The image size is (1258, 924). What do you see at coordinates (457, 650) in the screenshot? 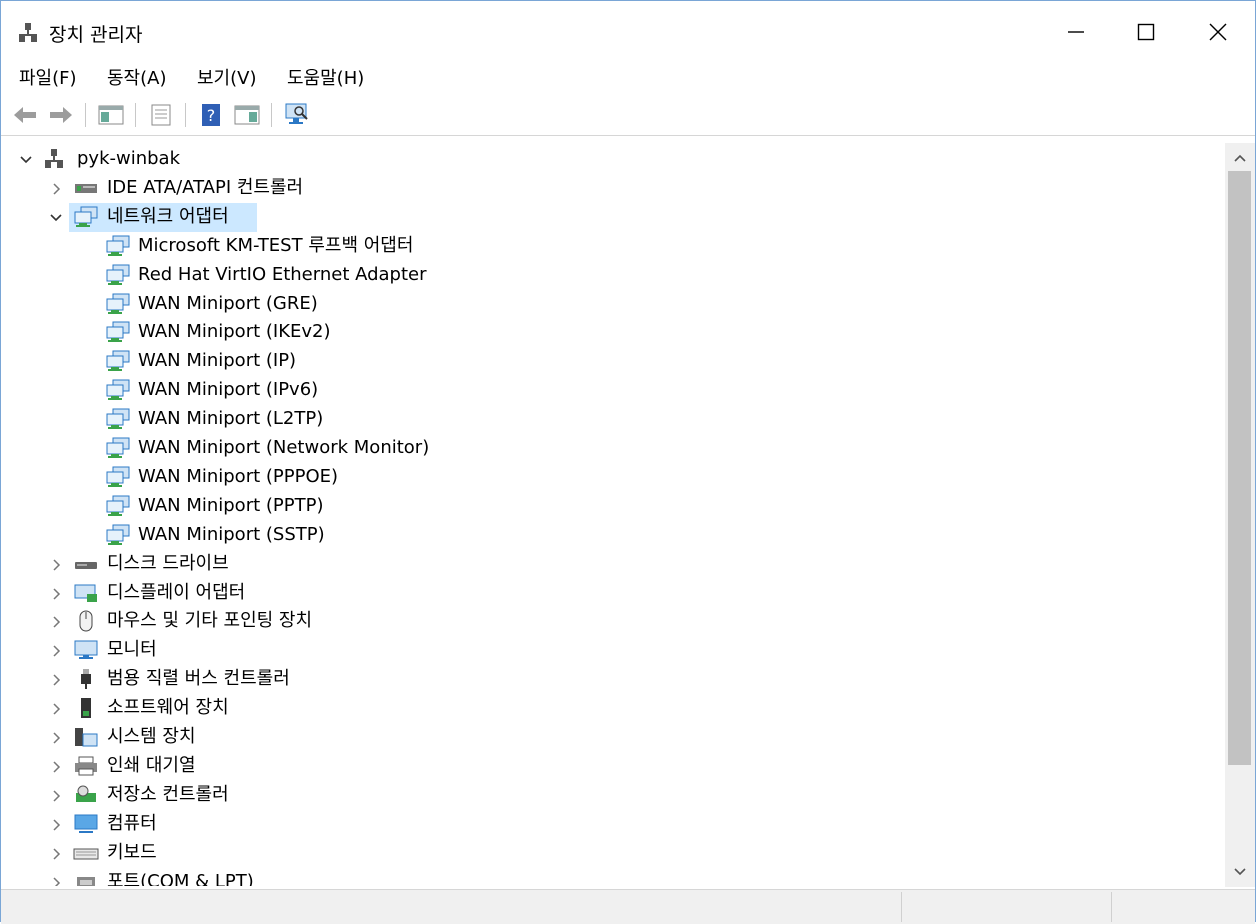
I see `tree-category: 모니터` at bounding box center [457, 650].